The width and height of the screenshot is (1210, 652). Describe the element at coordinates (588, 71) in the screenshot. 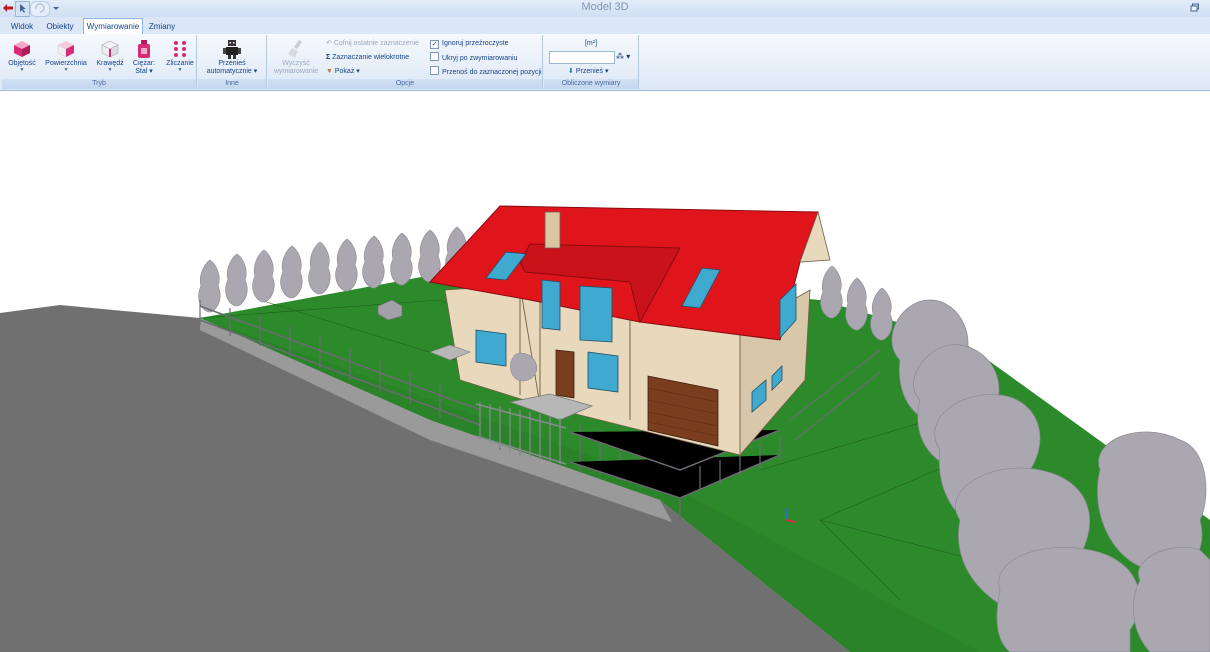

I see `przenies-button: ⬇ Przenieś ▾` at that location.